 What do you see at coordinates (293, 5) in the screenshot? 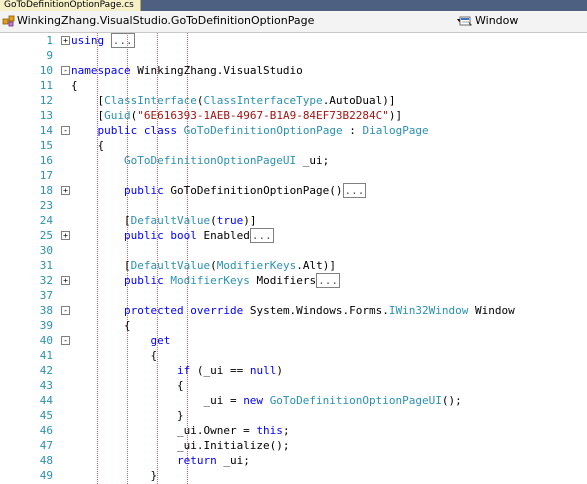
I see `document-tab-strip: GoToDefinitionOptionPage.cs` at bounding box center [293, 5].